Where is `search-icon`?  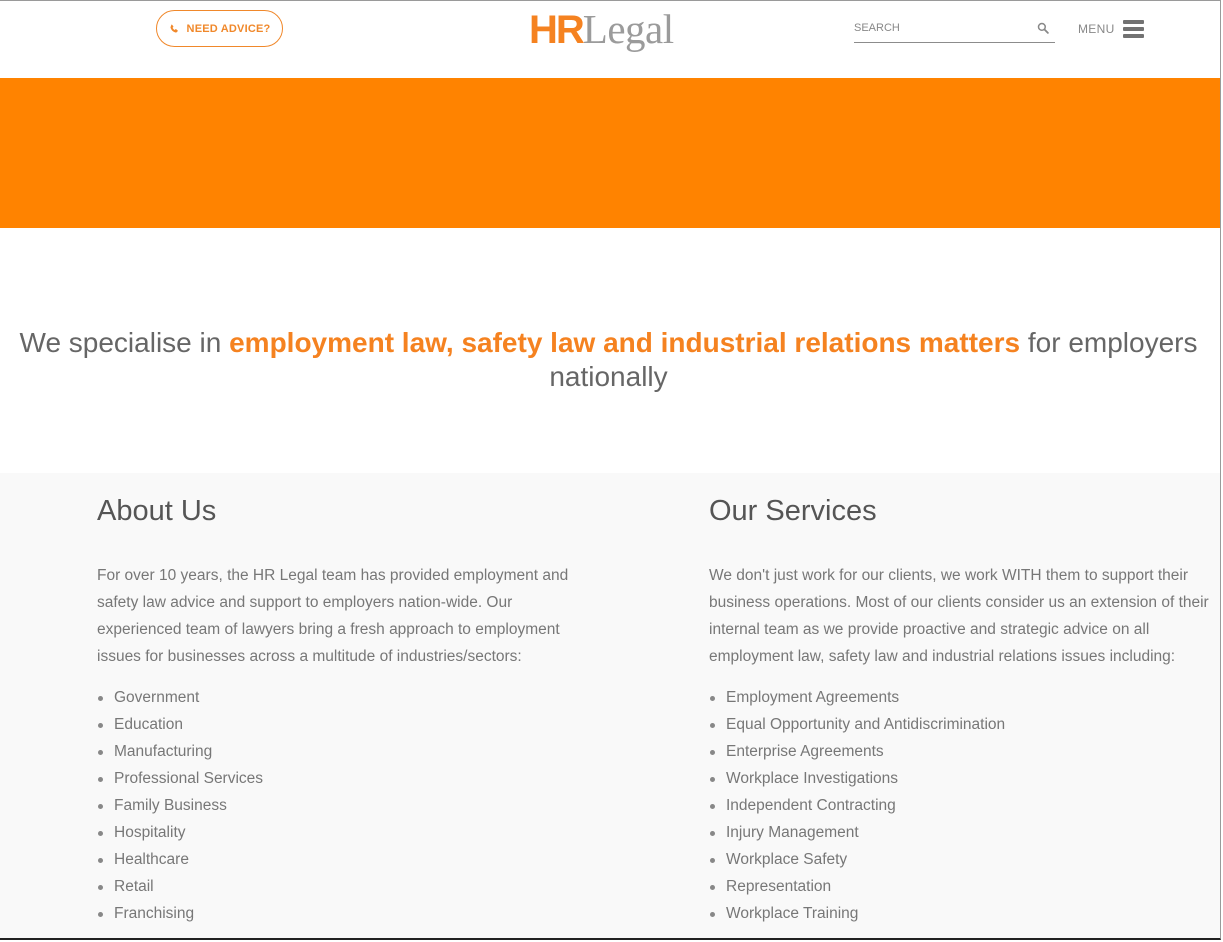 search-icon is located at coordinates (1043, 28).